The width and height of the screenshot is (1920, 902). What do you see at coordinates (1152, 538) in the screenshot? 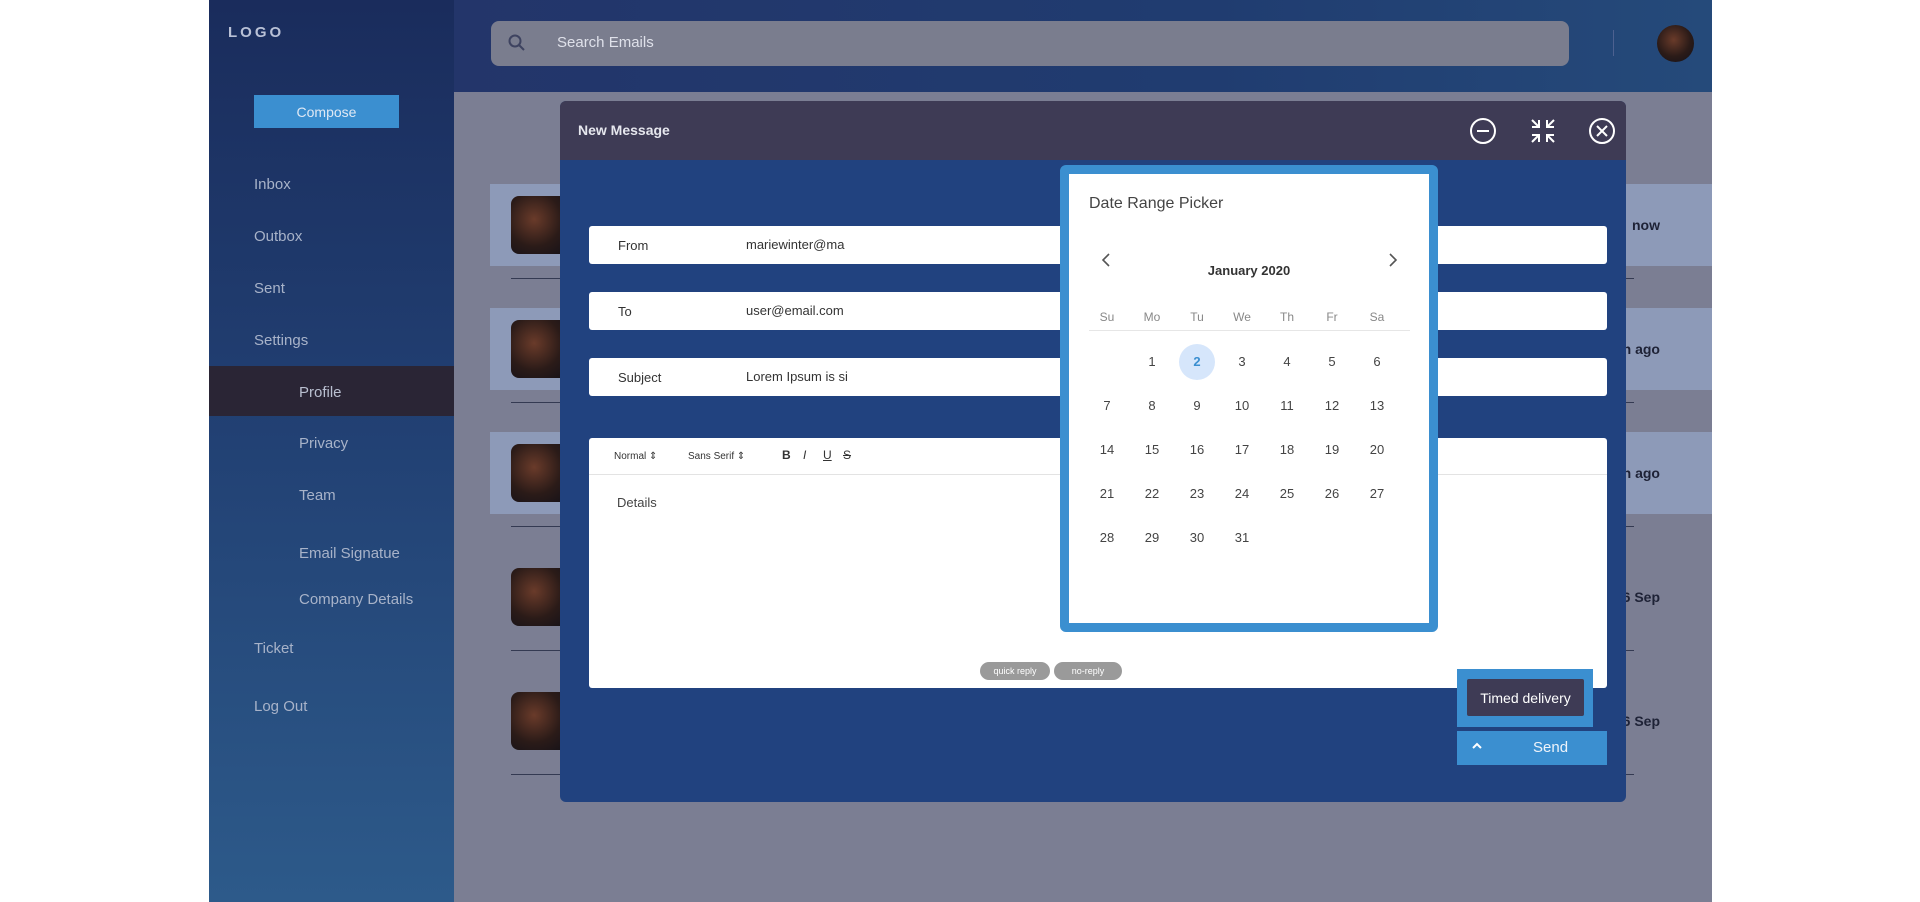
I see `calendar-day: 29` at bounding box center [1152, 538].